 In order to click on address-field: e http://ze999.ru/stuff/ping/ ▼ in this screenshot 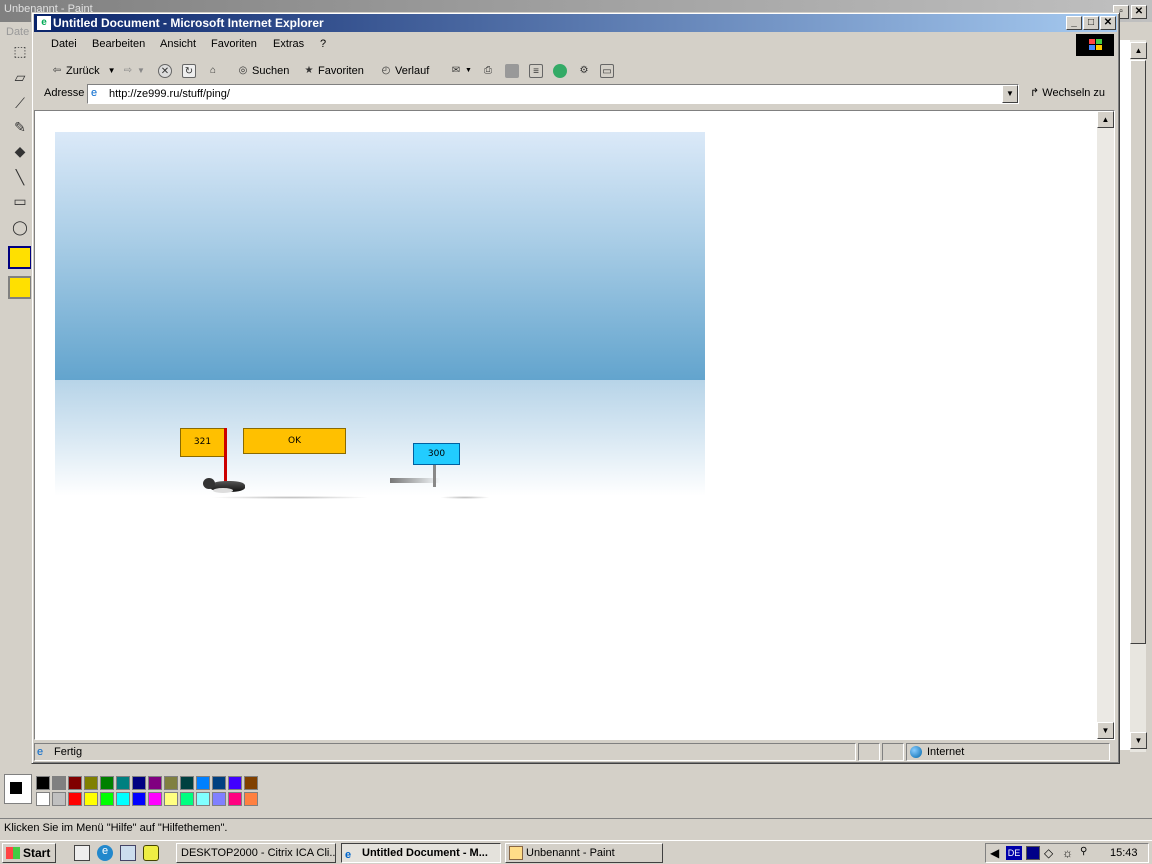, I will do `click(553, 94)`.